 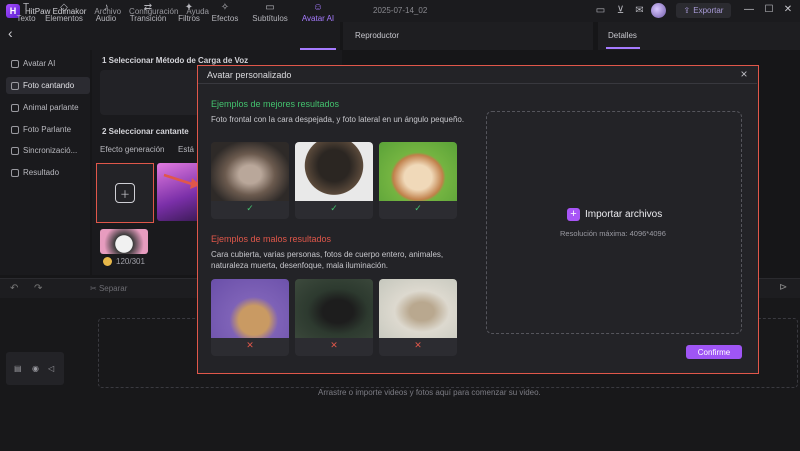 What do you see at coordinates (189, 7) in the screenshot?
I see `filter-icon: ✦` at bounding box center [189, 7].